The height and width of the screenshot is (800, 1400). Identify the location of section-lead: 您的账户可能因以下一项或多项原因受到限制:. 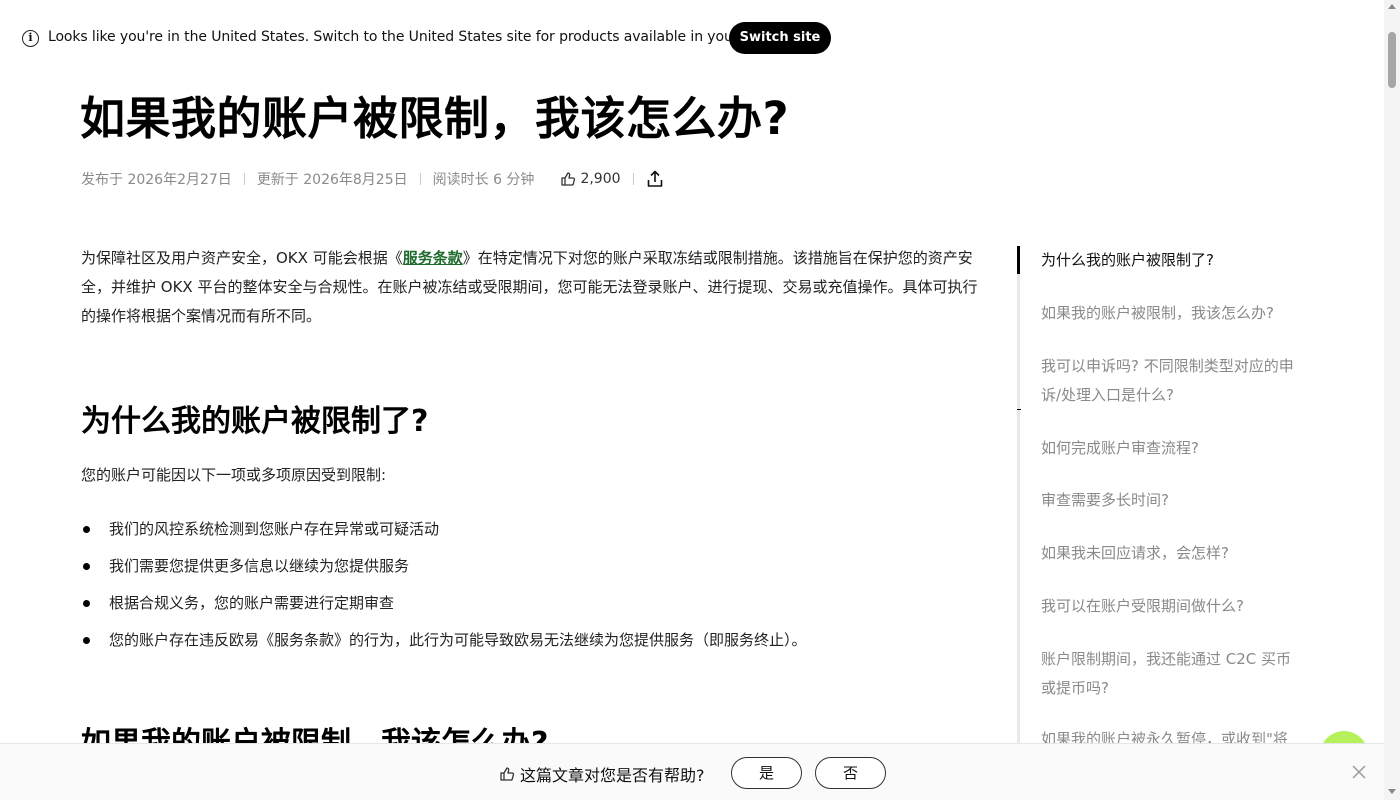
(234, 475).